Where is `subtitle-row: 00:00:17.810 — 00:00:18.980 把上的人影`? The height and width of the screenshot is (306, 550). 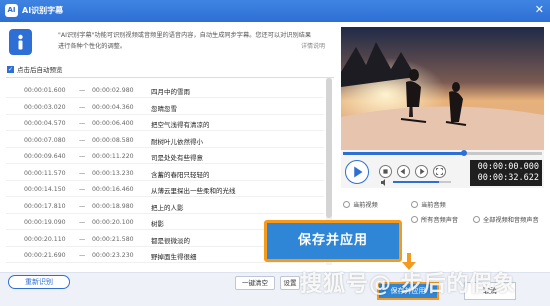 subtitle-row: 00:00:17.810 — 00:00:18.980 把上的人影 is located at coordinates (165, 206).